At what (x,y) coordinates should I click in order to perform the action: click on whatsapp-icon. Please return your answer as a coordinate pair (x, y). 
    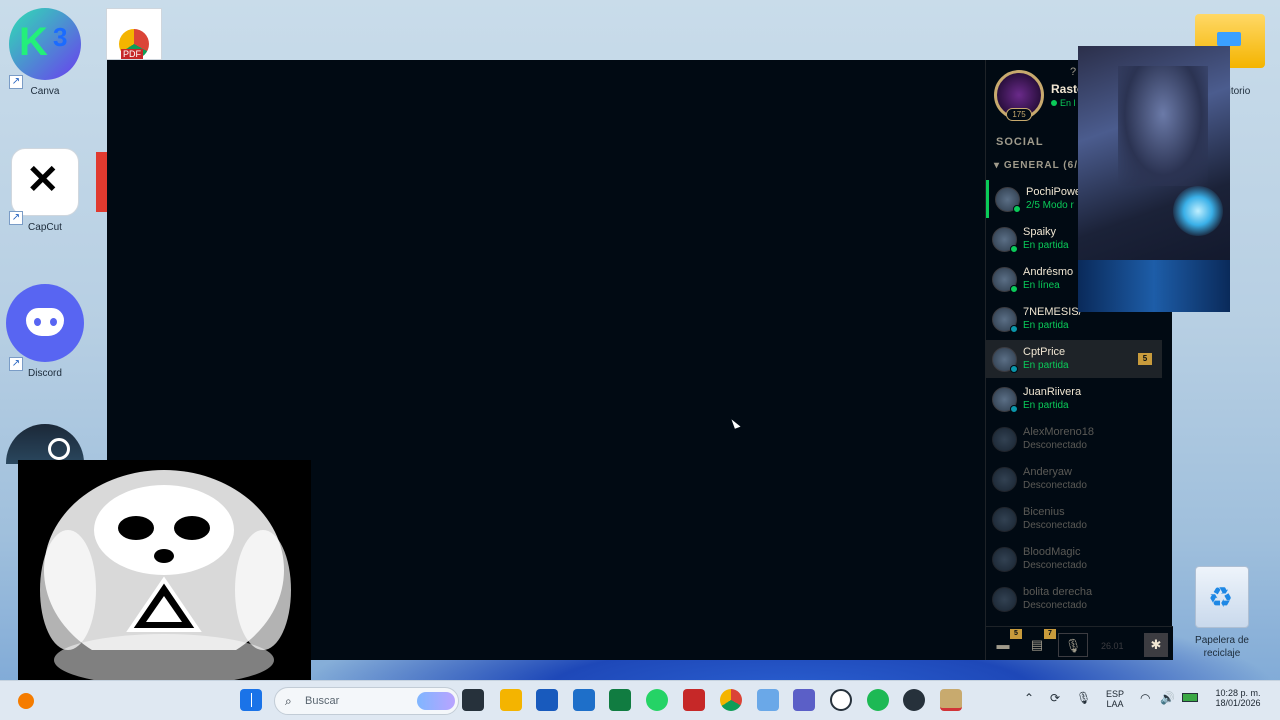
    Looking at the image, I should click on (657, 700).